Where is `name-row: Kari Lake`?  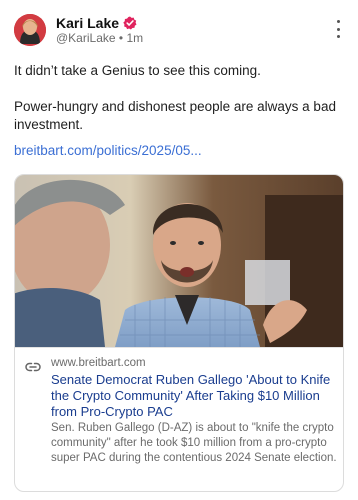 name-row: Kari Lake is located at coordinates (96, 22).